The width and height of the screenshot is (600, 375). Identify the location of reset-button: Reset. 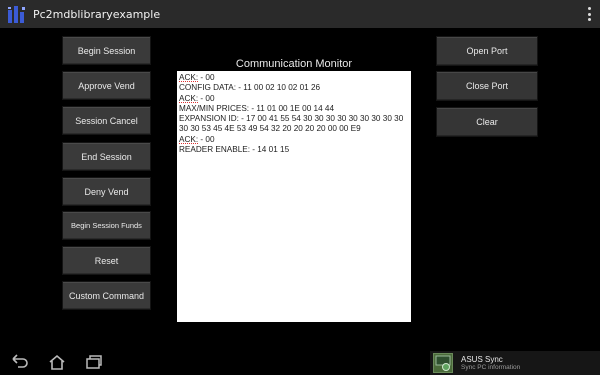
(106, 260).